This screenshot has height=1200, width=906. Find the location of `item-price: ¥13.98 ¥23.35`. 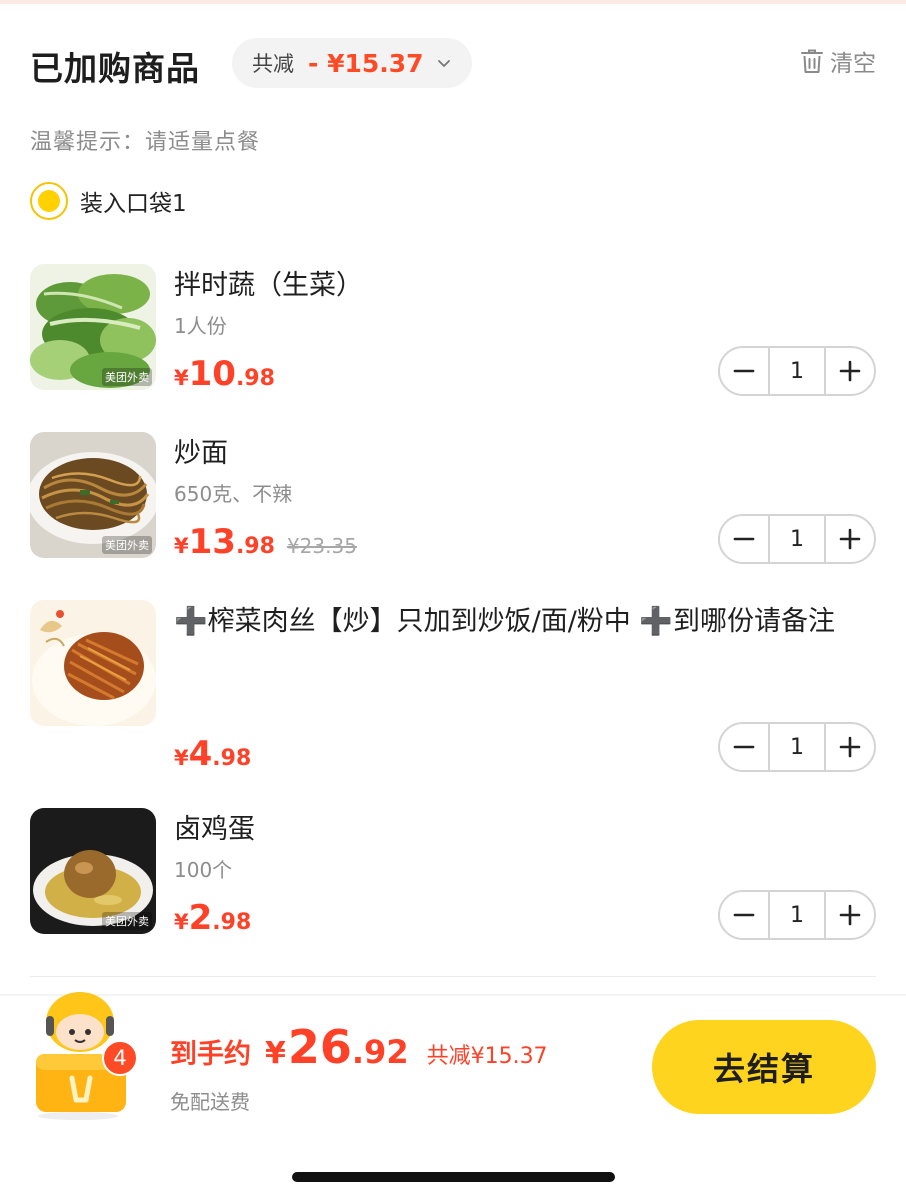

item-price: ¥13.98 ¥23.35 is located at coordinates (265, 542).